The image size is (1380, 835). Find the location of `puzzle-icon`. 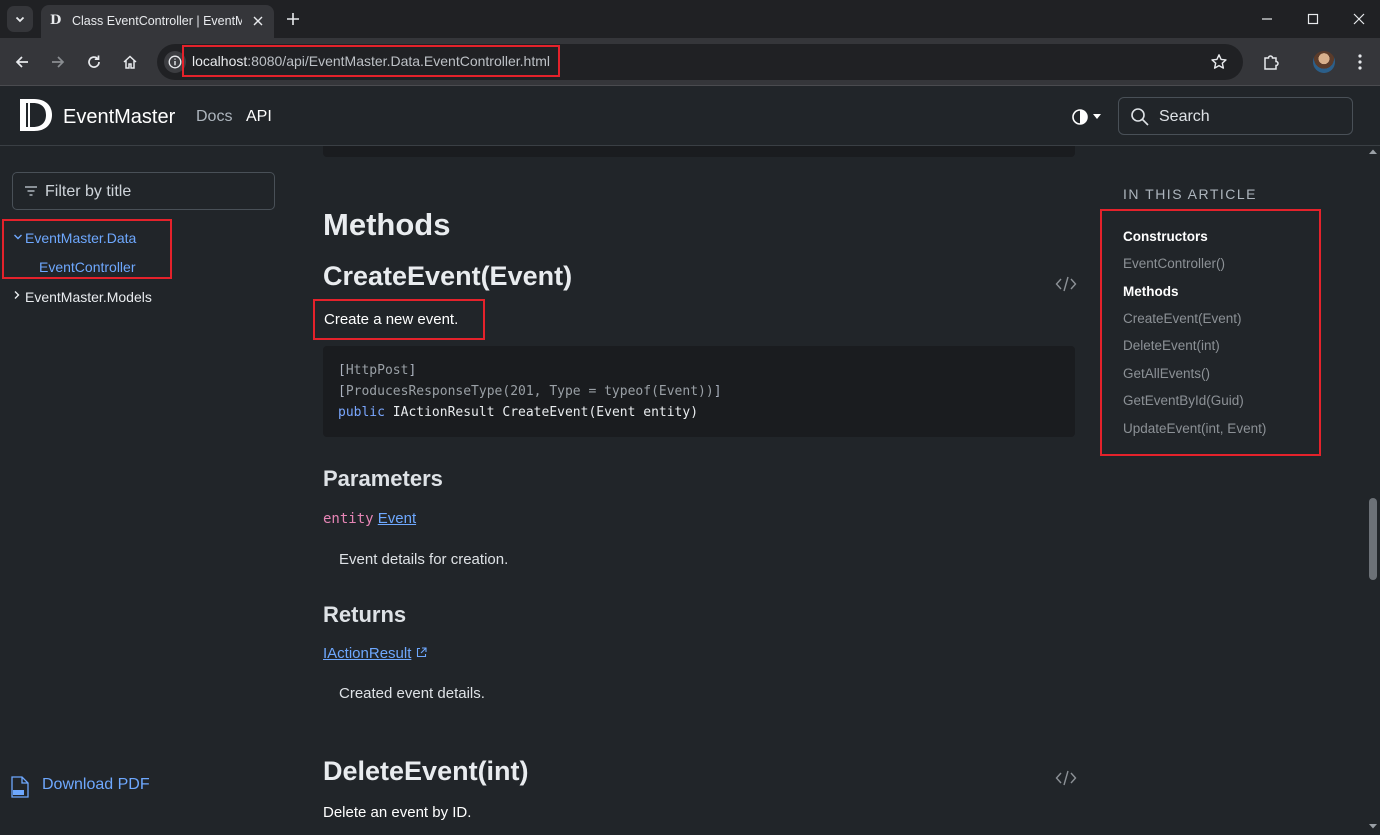

puzzle-icon is located at coordinates (1271, 62).